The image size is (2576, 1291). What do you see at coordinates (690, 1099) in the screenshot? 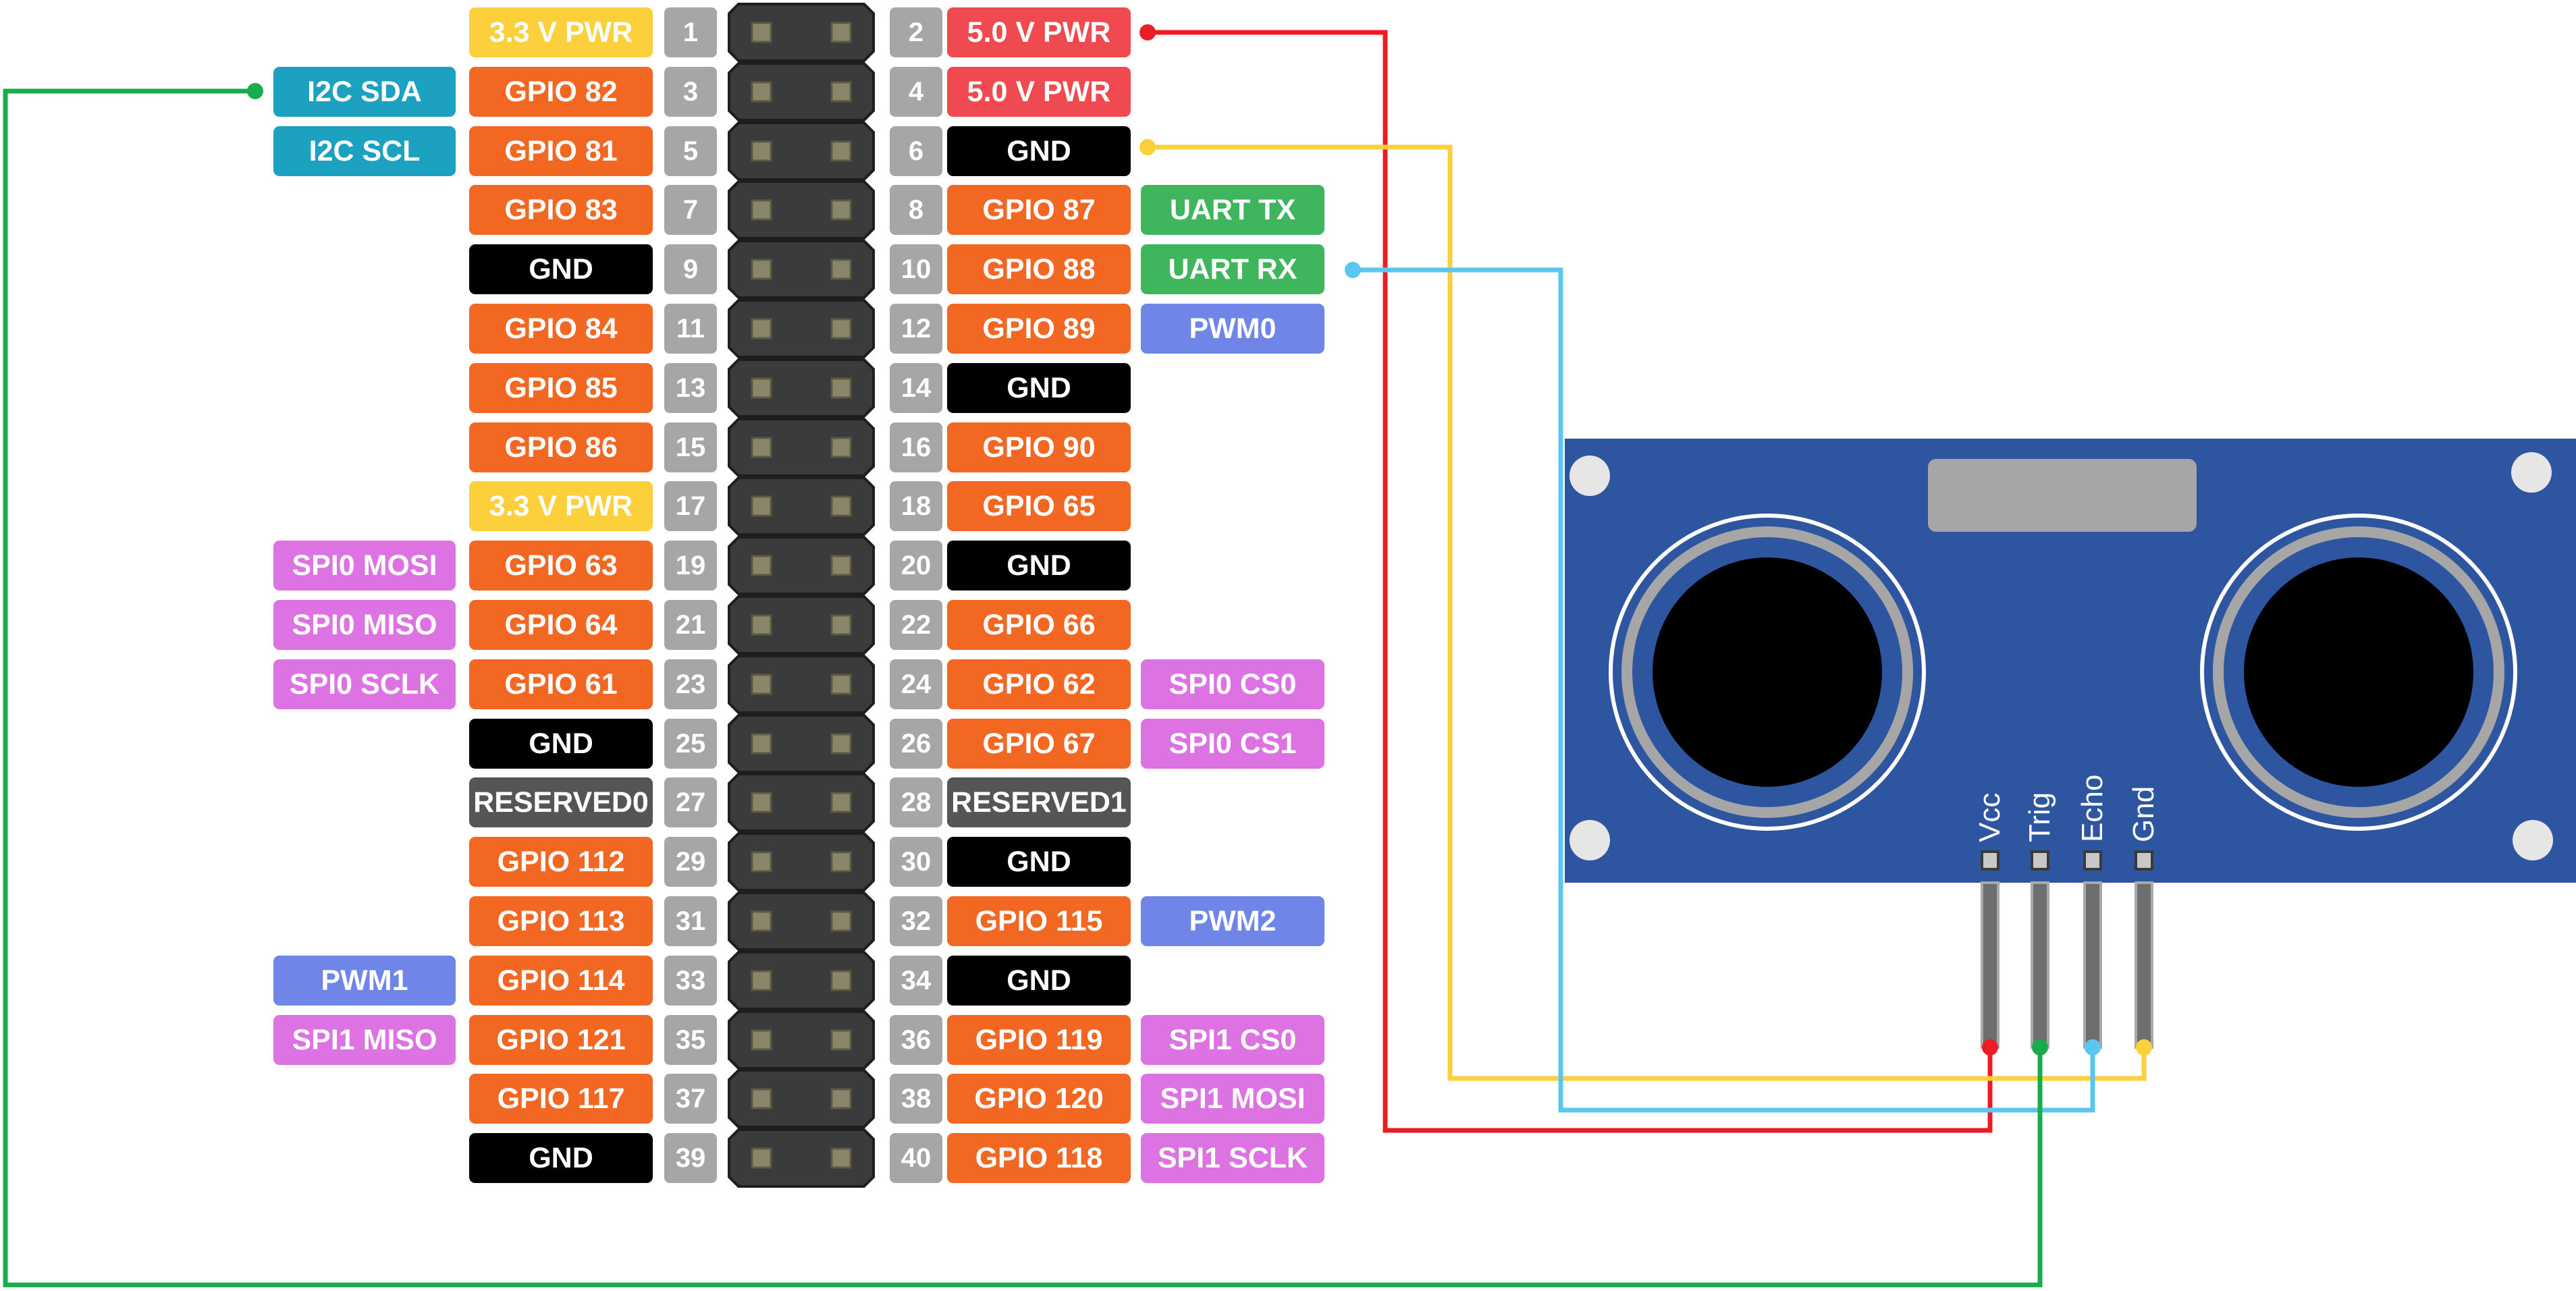
I see `pin-number: 37` at bounding box center [690, 1099].